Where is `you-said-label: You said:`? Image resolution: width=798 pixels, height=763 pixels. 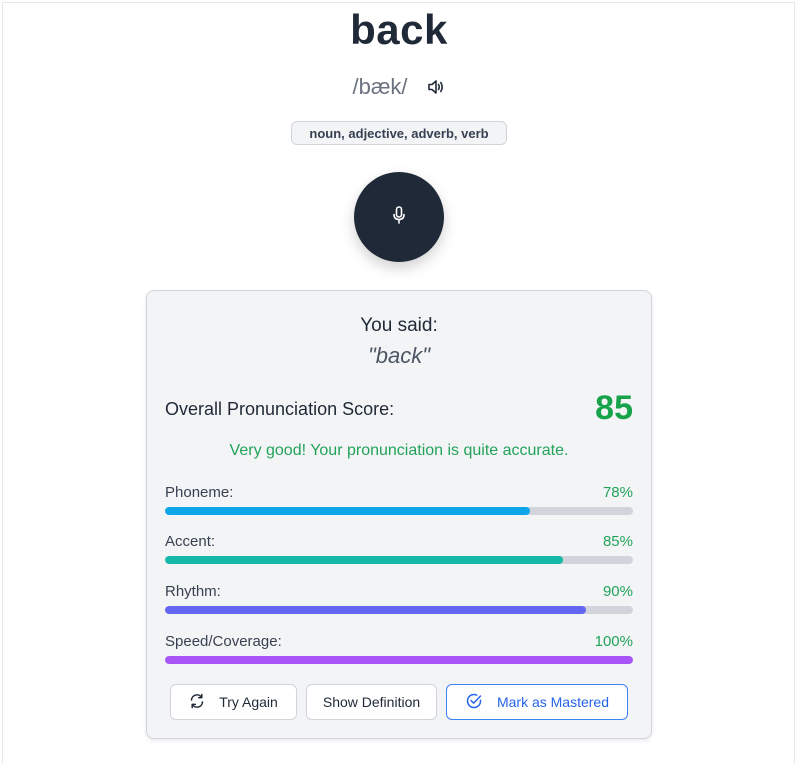 you-said-label: You said: is located at coordinates (399, 325).